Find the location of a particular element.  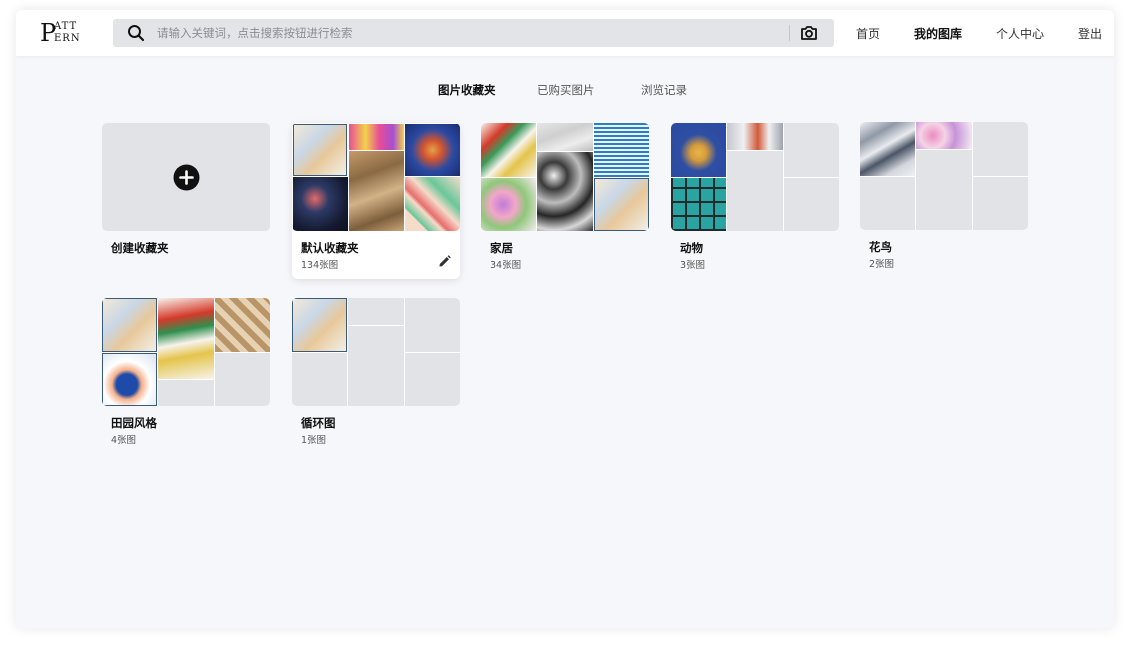

pattern-logo: P ATT ERN is located at coordinates (66, 33).